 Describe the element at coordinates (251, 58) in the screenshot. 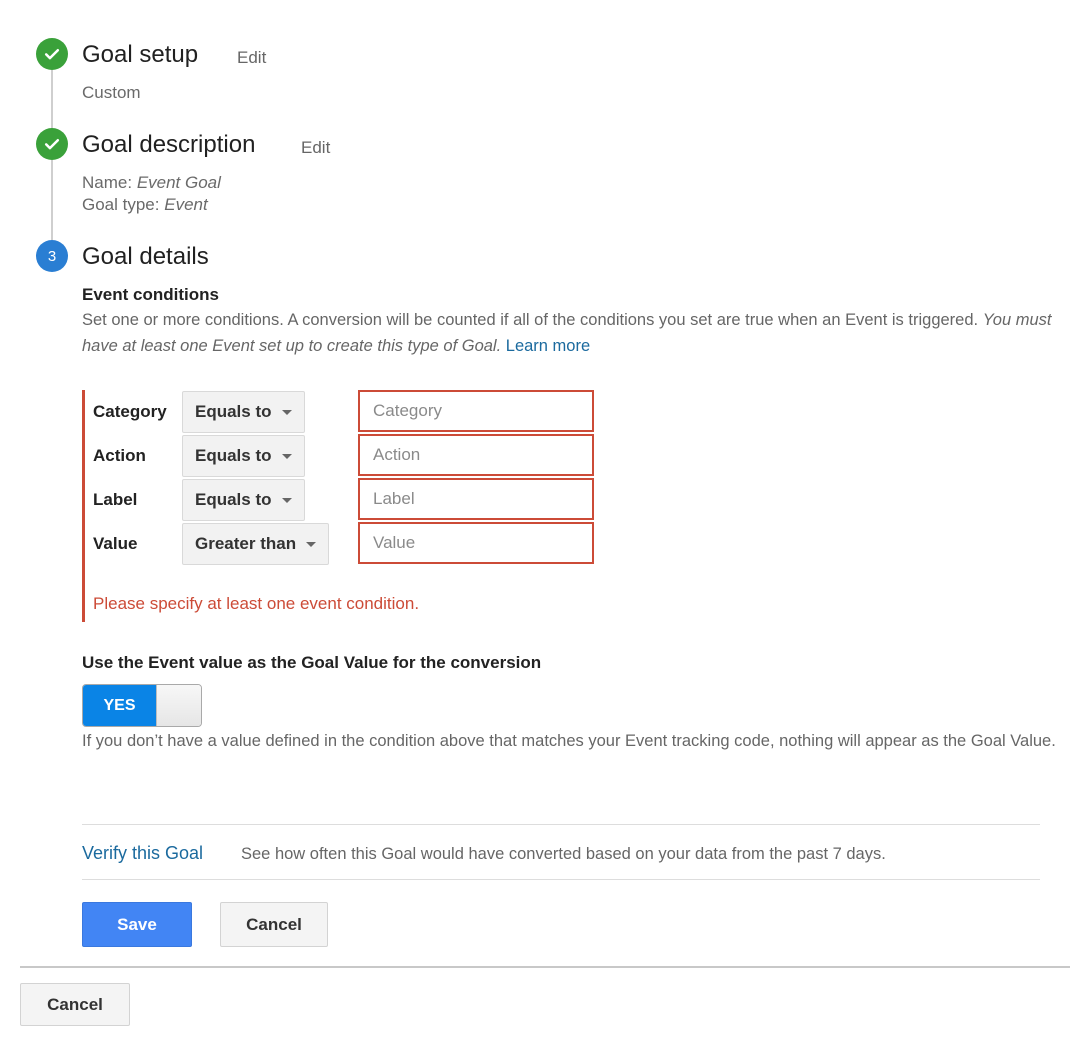

I see `step-1-edit-link: Edit` at that location.